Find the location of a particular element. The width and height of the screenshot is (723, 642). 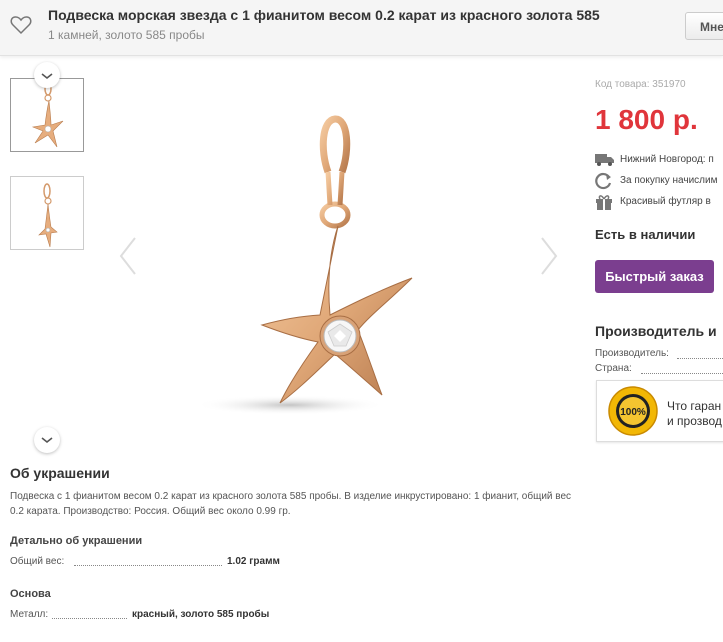

chevron-left-icon is located at coordinates (128, 256).